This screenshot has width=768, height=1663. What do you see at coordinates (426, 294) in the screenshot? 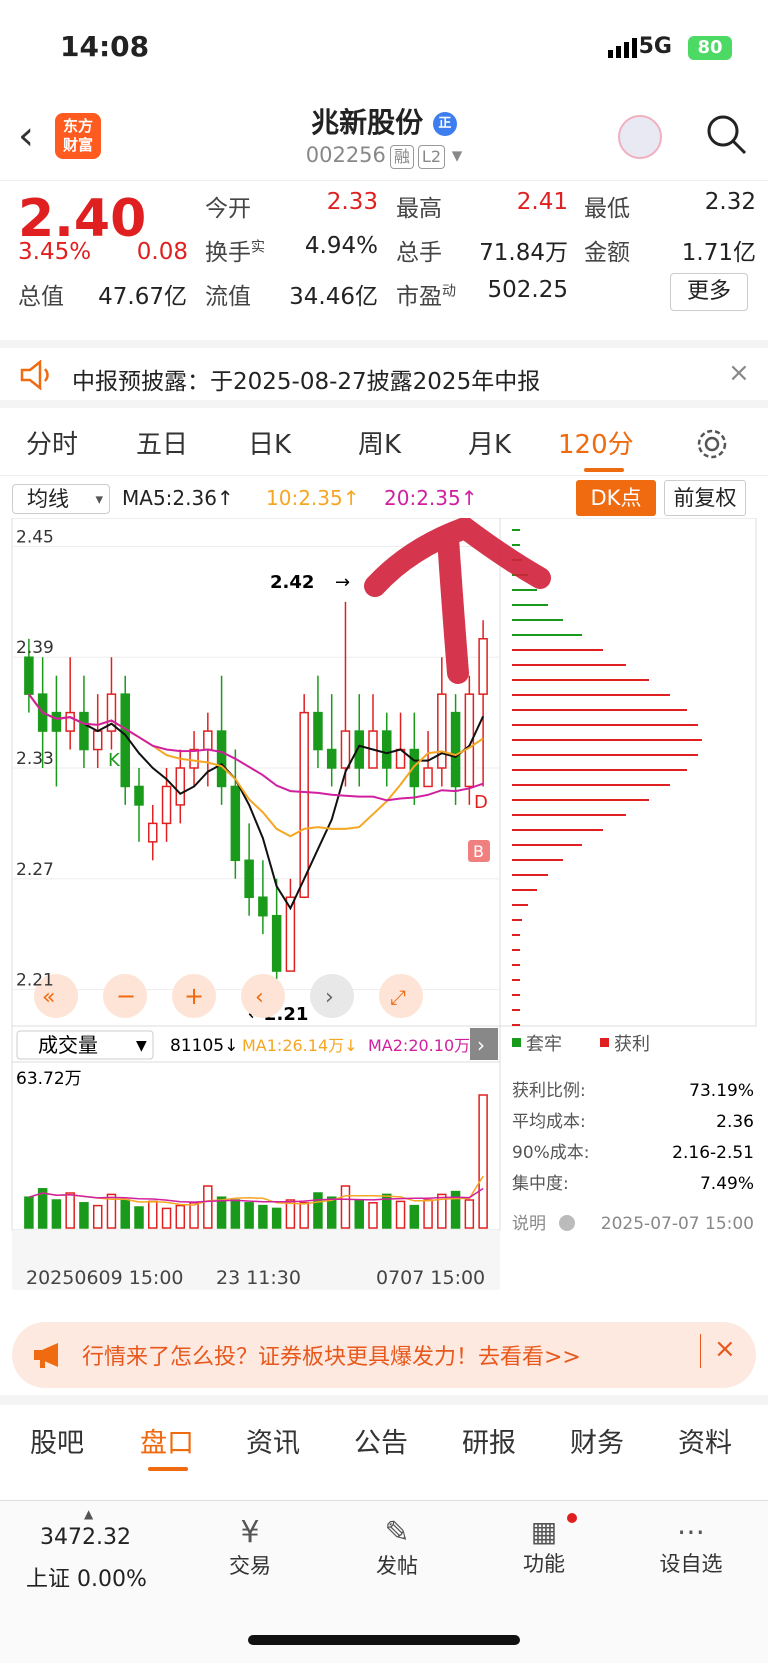
I see `pe-label: 市盈动` at bounding box center [426, 294].